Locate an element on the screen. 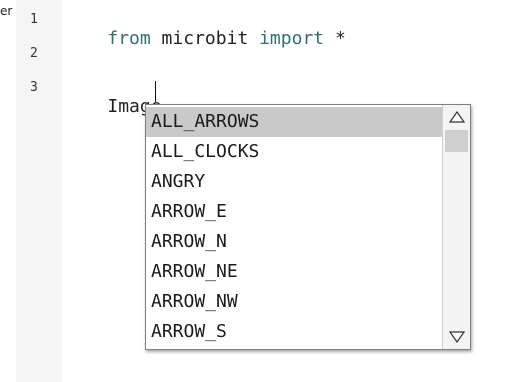  module-name: microbit is located at coordinates (205, 38).